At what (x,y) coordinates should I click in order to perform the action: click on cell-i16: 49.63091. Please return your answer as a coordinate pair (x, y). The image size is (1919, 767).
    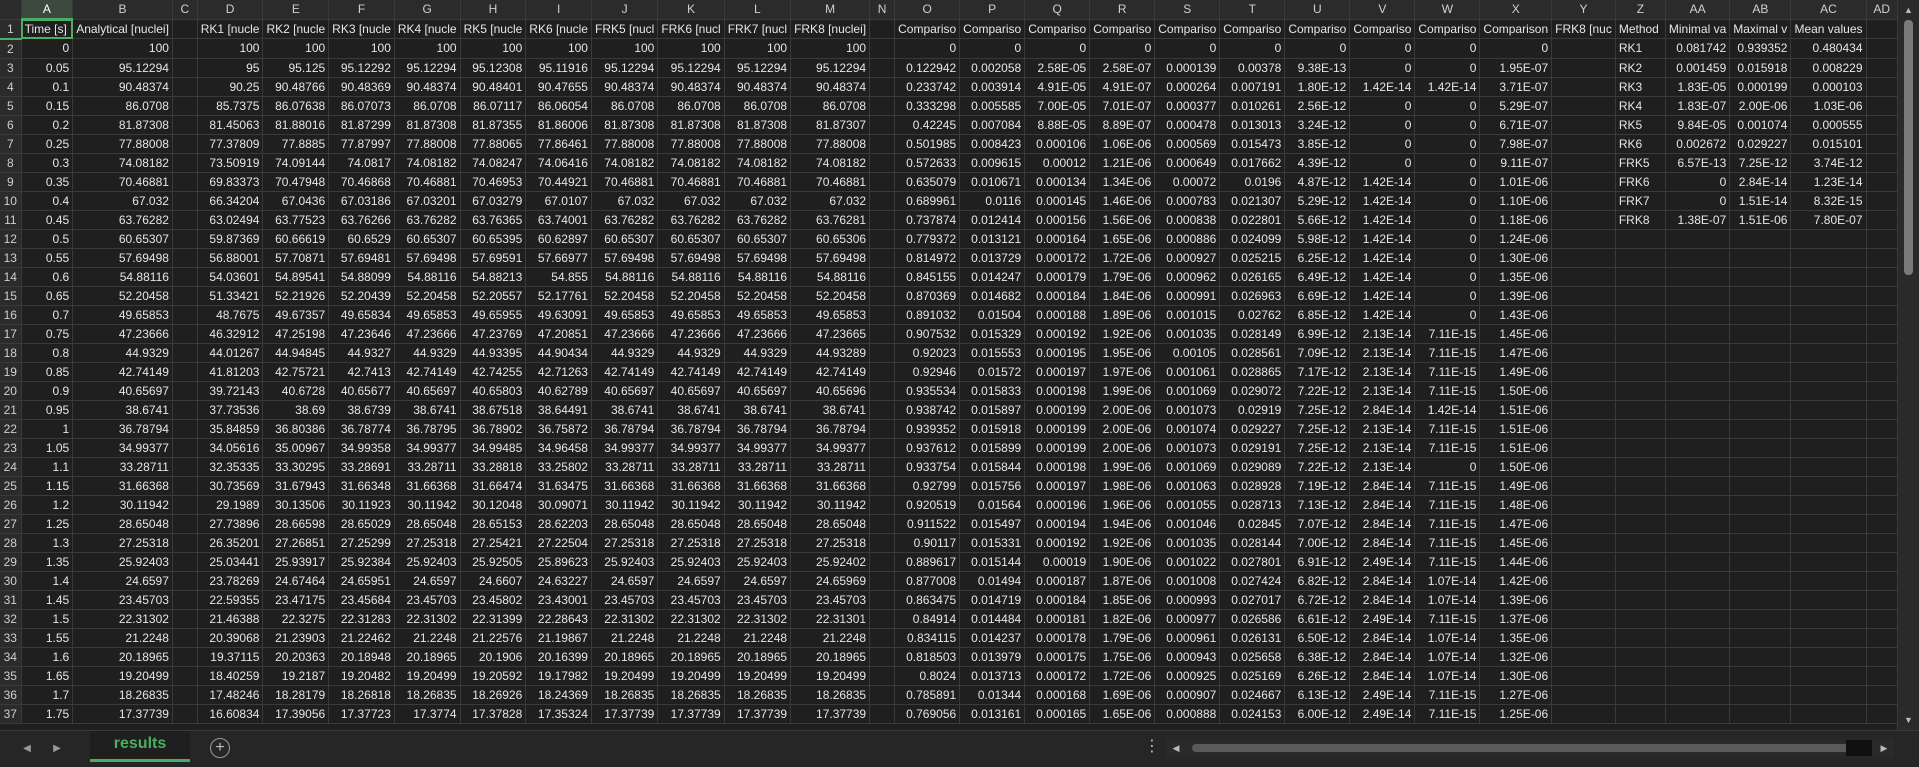
    Looking at the image, I should click on (558, 315).